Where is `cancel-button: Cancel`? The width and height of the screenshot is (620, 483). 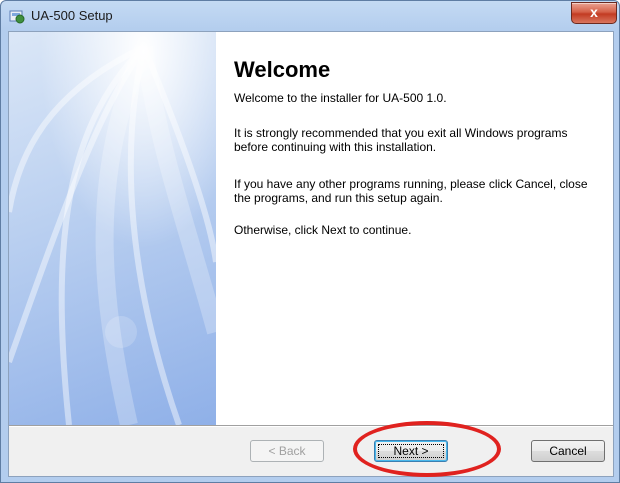
cancel-button: Cancel is located at coordinates (568, 451).